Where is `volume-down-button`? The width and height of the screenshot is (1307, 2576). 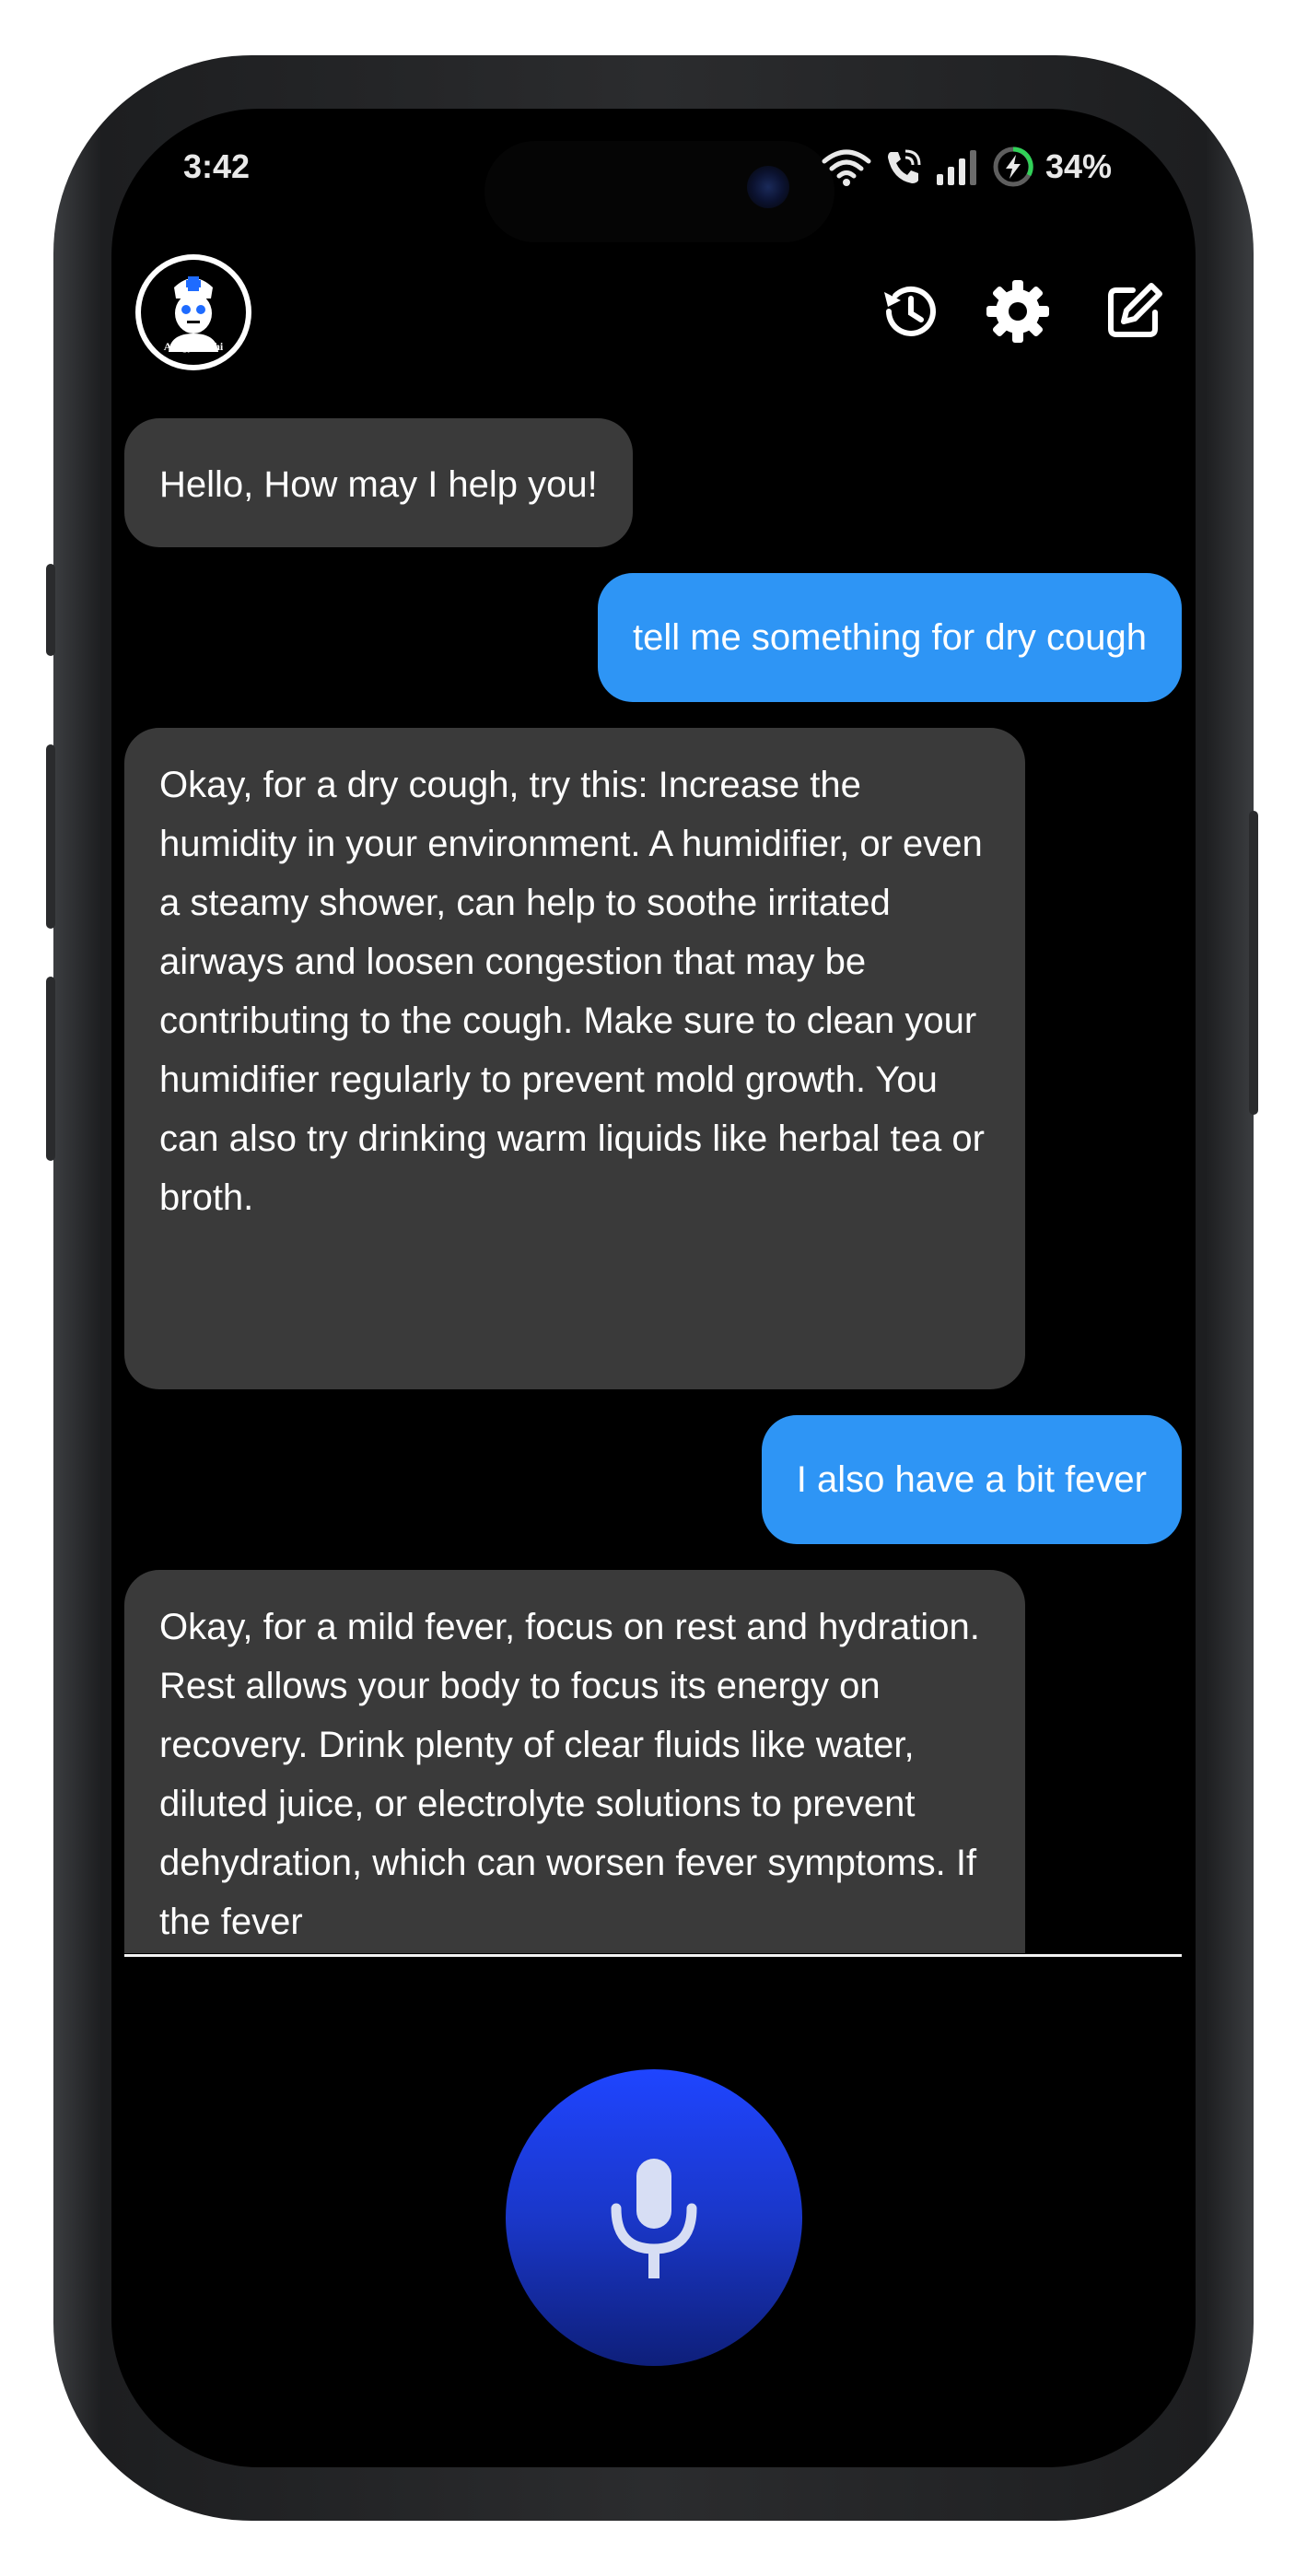 volume-down-button is located at coordinates (51, 1069).